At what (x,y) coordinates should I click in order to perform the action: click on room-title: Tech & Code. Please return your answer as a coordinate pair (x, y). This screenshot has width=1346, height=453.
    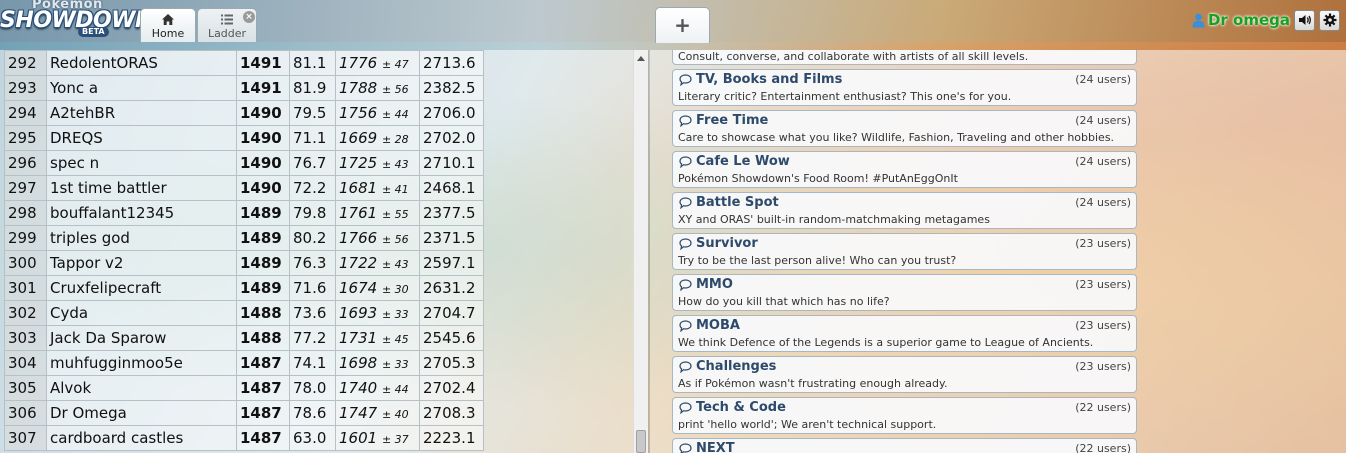
    Looking at the image, I should click on (732, 407).